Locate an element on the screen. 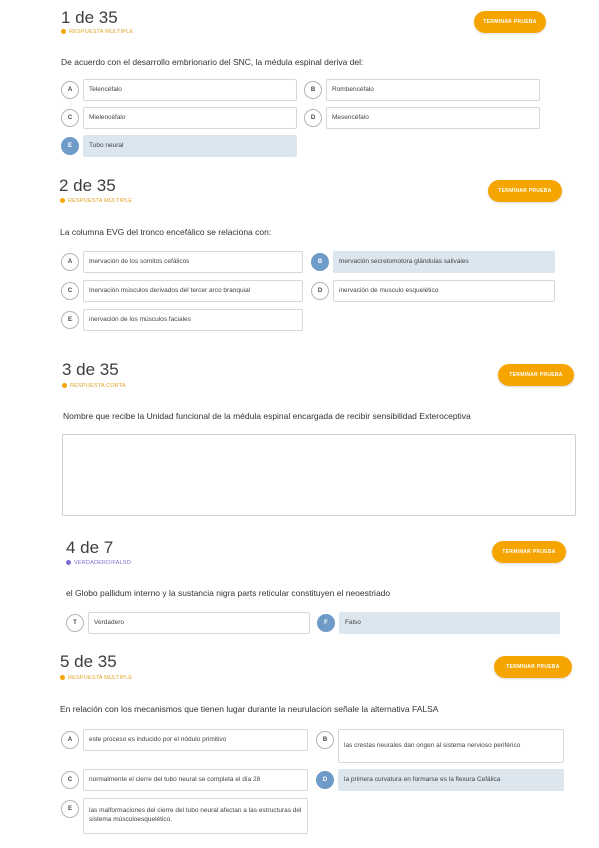 This screenshot has width=599, height=848. question-type-label: VERDADERO/FALSO is located at coordinates (103, 563).